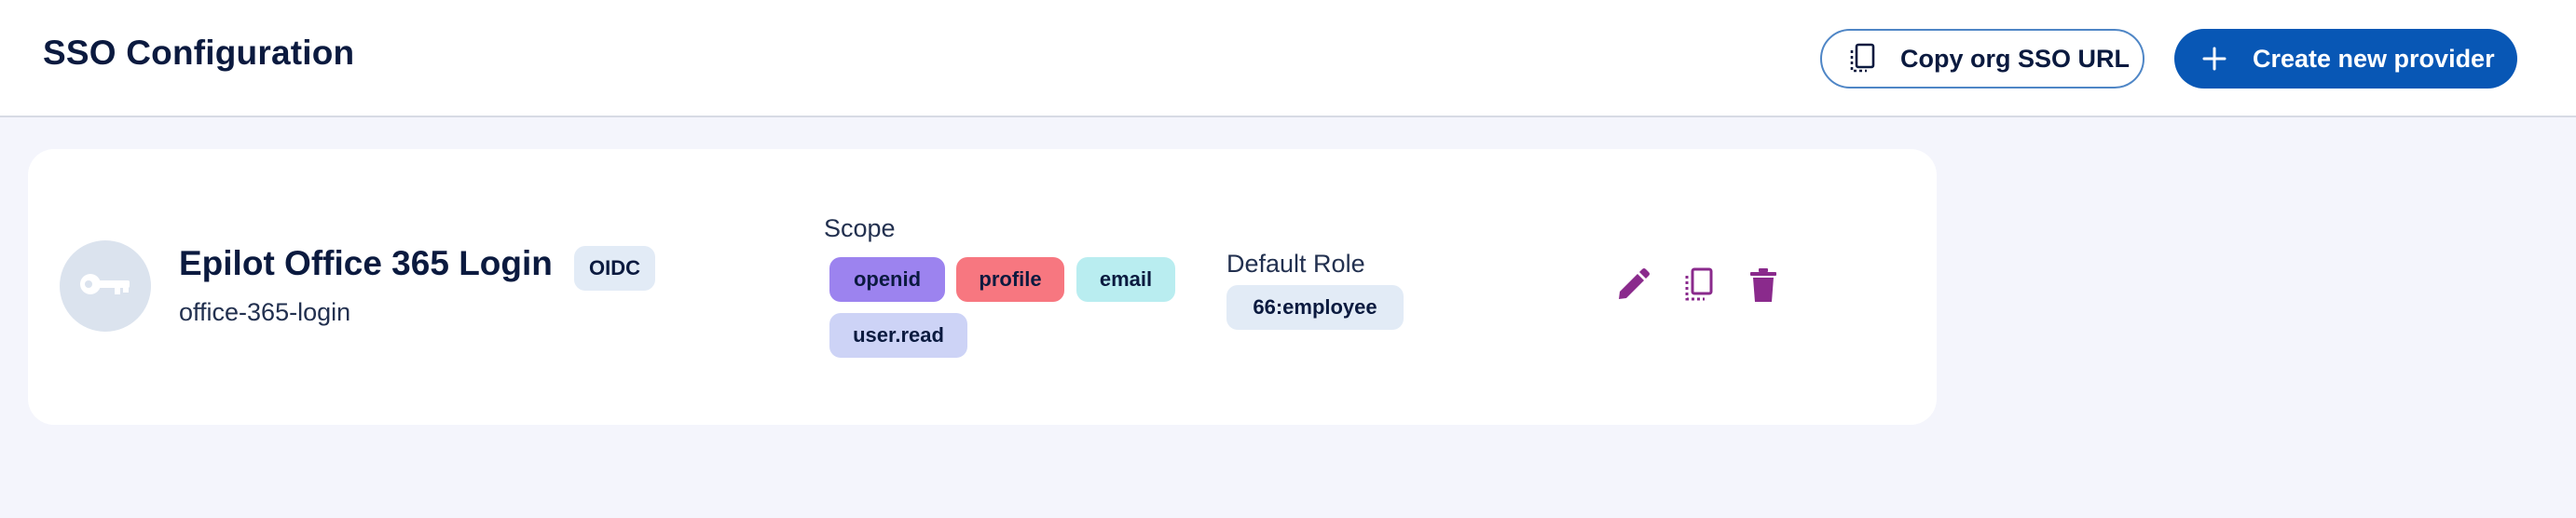  I want to click on scope-chip-openid: openid, so click(887, 279).